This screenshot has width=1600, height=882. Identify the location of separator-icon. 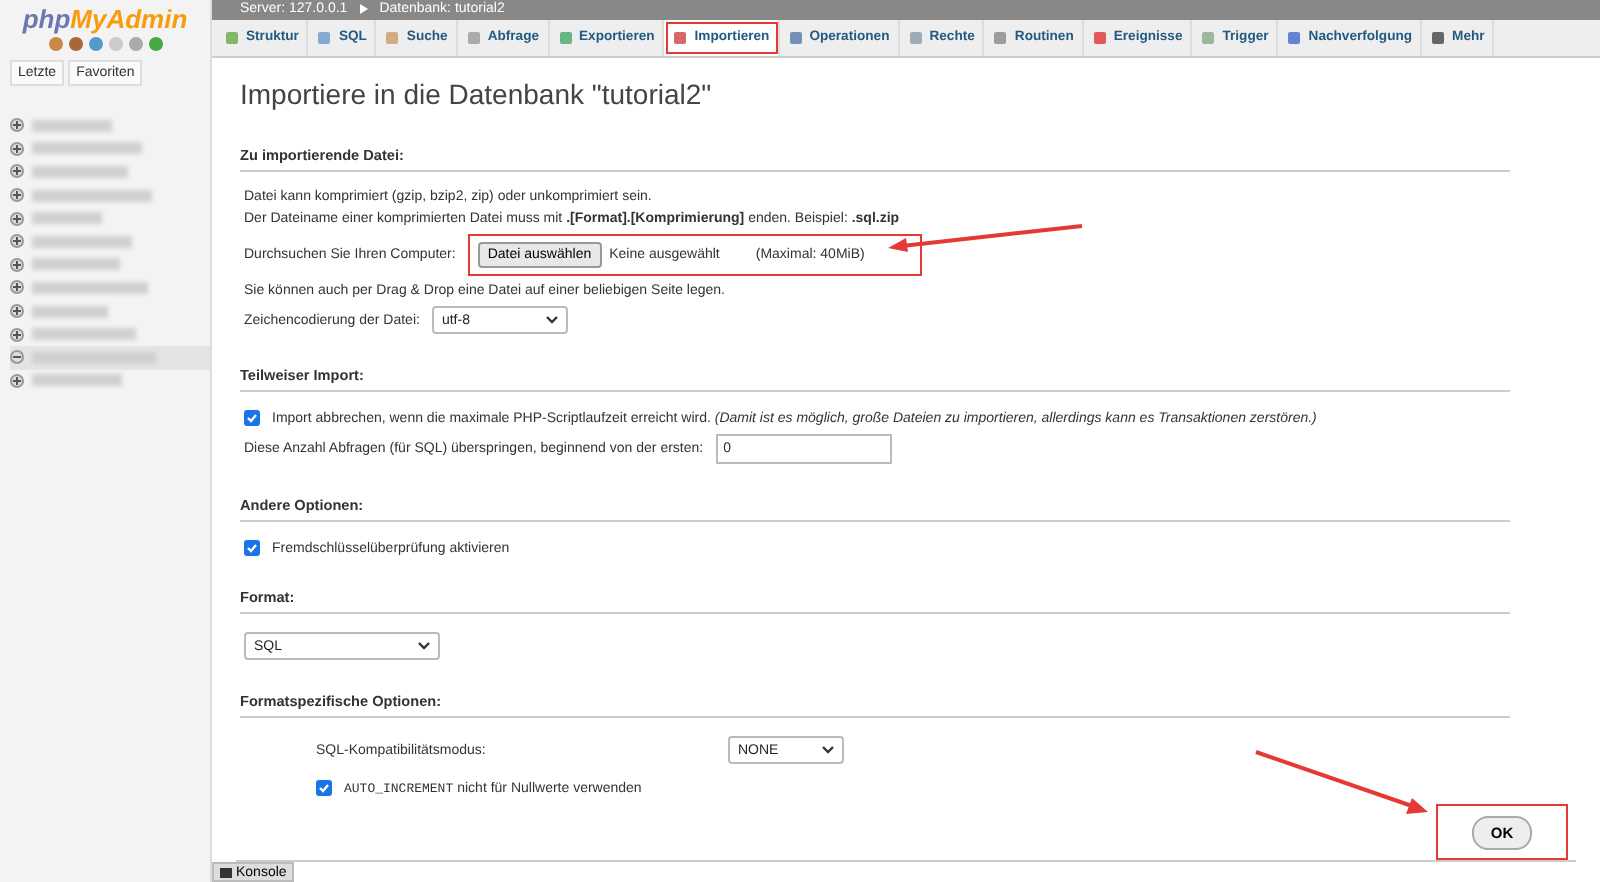
(363, 9).